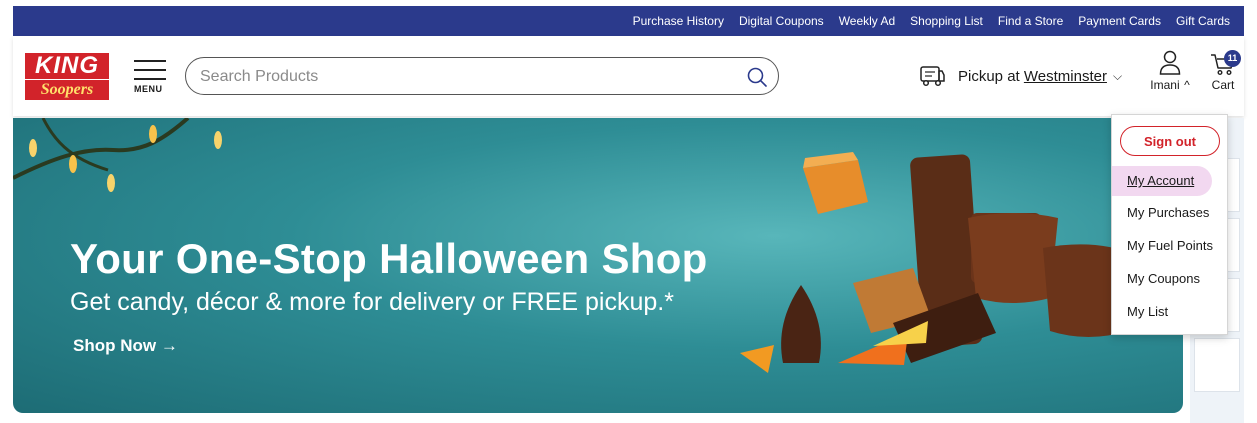 This screenshot has height=423, width=1257. I want to click on pickup-label: Pickup at Westminster, so click(1032, 76).